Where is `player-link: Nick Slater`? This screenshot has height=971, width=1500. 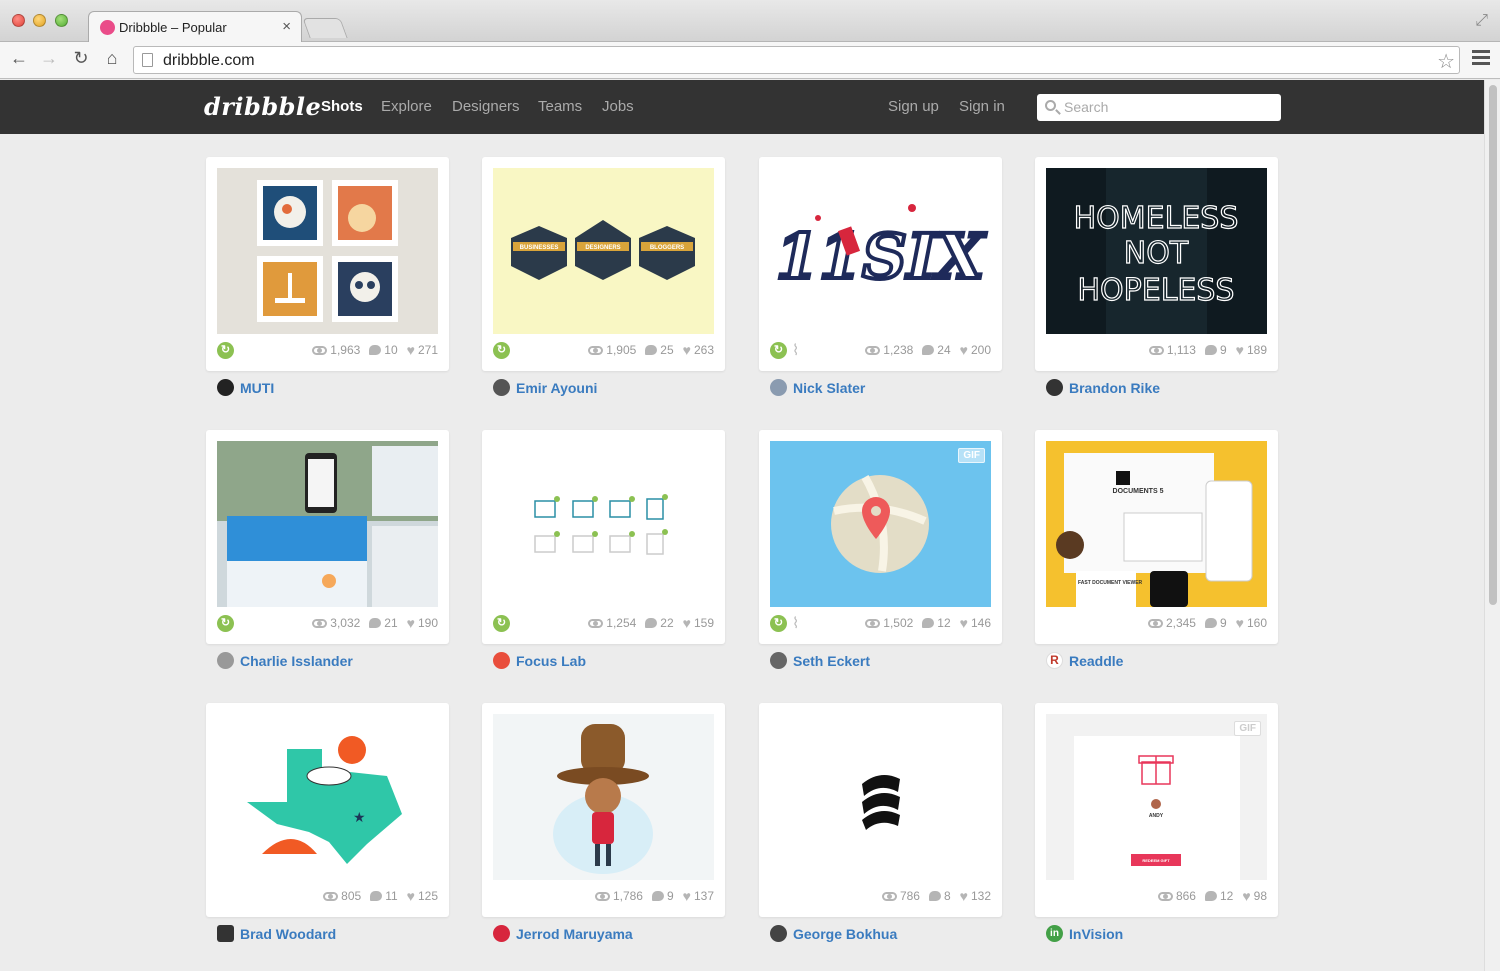
player-link: Nick Slater is located at coordinates (817, 387).